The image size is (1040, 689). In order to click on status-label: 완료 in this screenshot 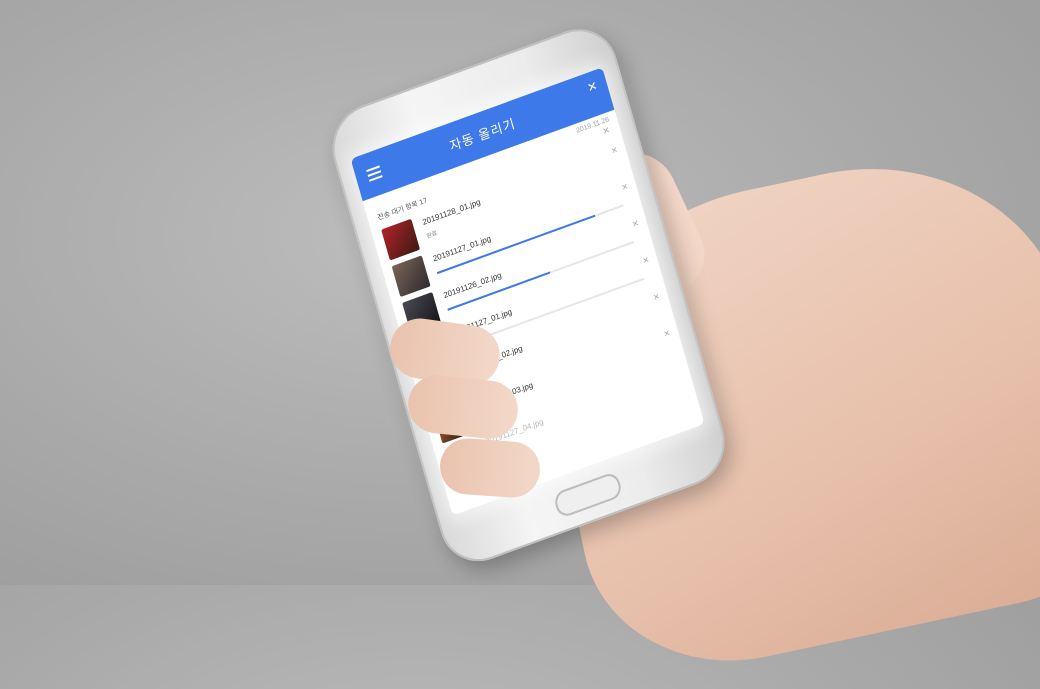, I will do `click(432, 235)`.